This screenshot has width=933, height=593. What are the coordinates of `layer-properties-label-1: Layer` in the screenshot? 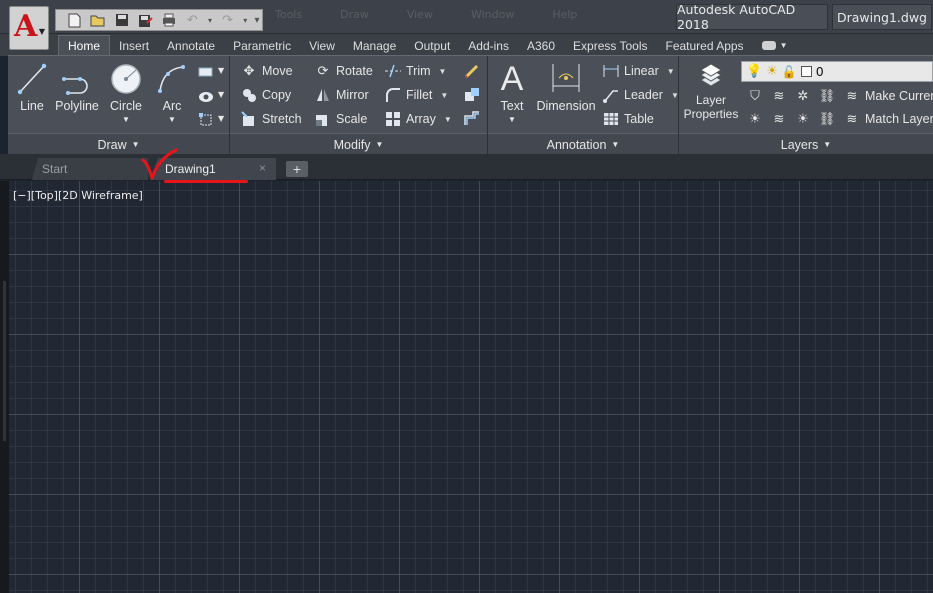 It's located at (711, 100).